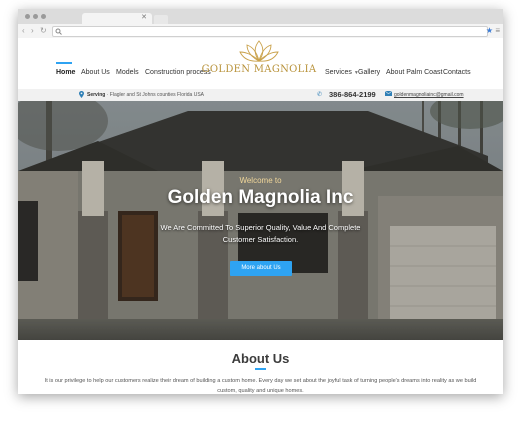 The image size is (521, 421). Describe the element at coordinates (64, 63) in the screenshot. I see `active-nav-indicator` at that location.